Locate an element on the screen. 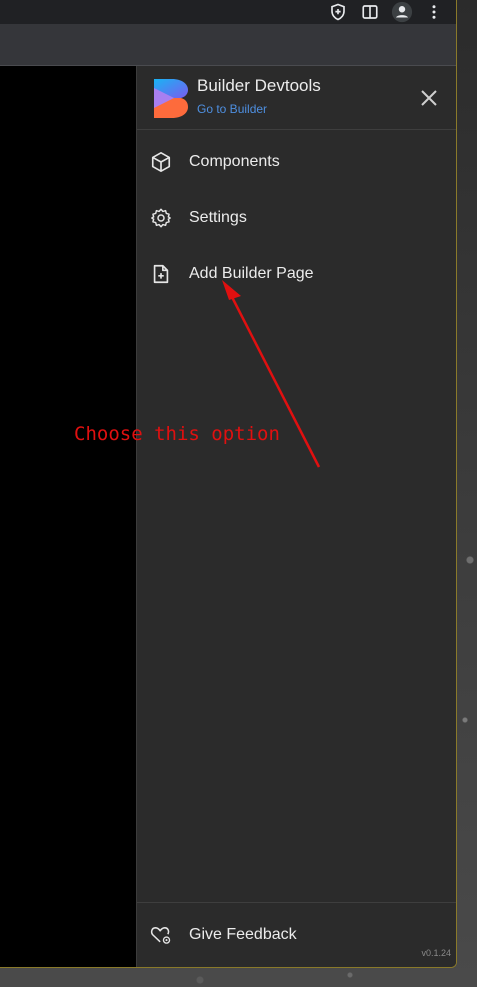 This screenshot has width=477, height=987. menu-item-components: Components is located at coordinates (296, 162).